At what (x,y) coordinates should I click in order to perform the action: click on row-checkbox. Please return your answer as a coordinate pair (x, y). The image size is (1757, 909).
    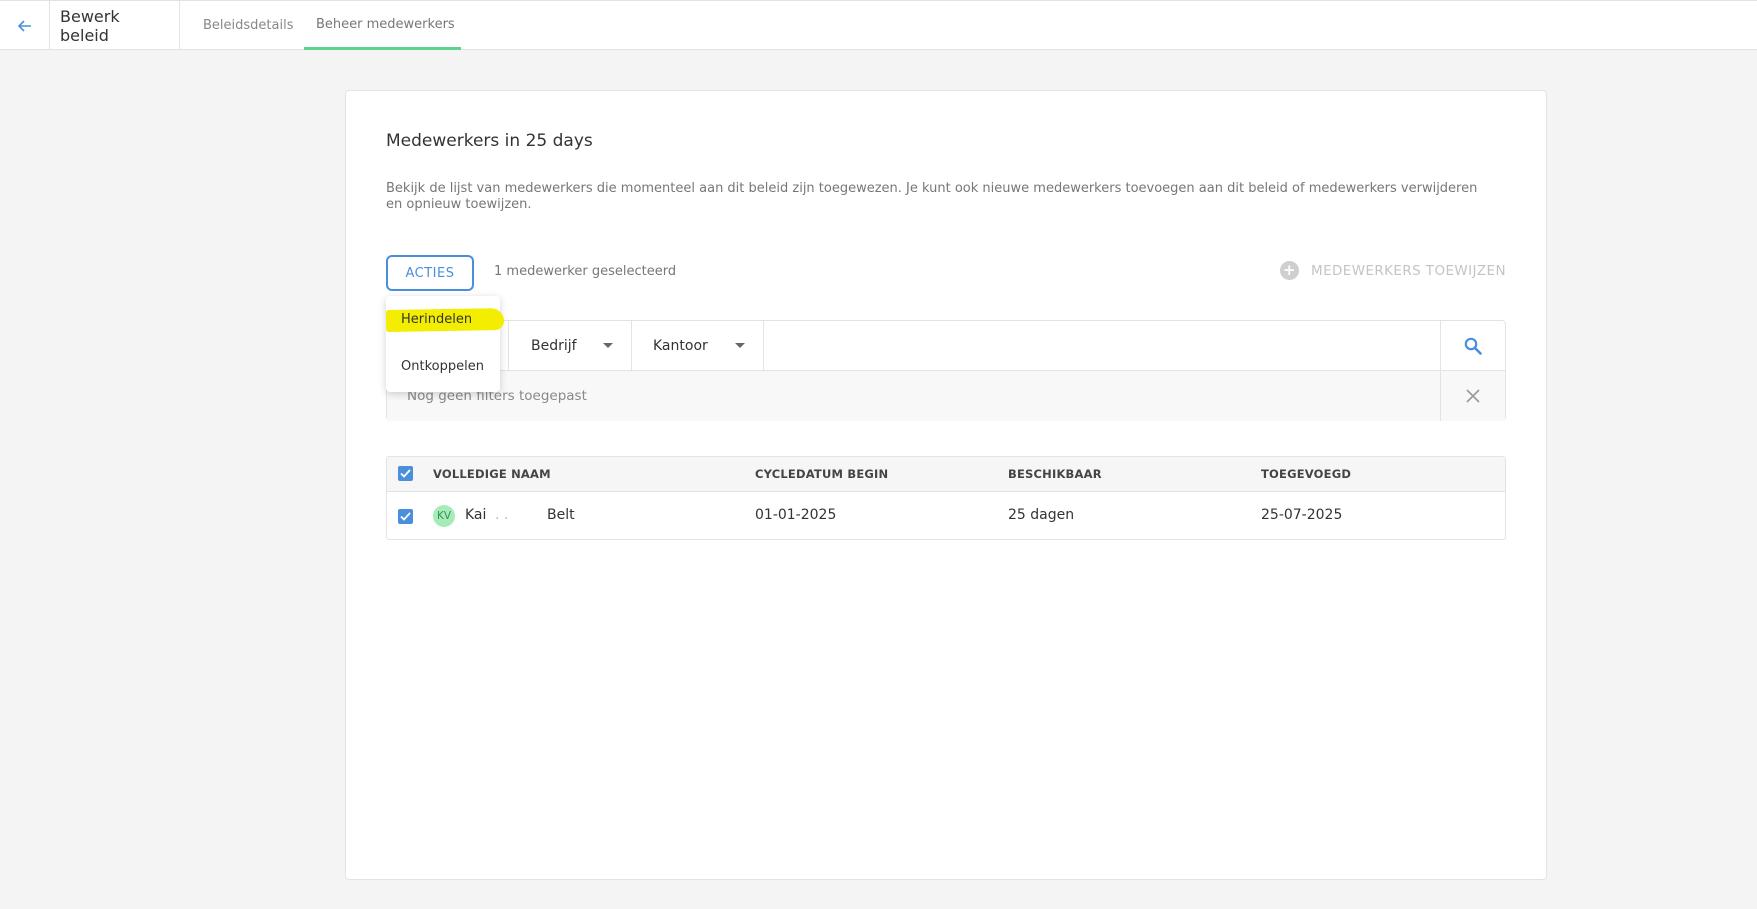
    Looking at the image, I should click on (405, 516).